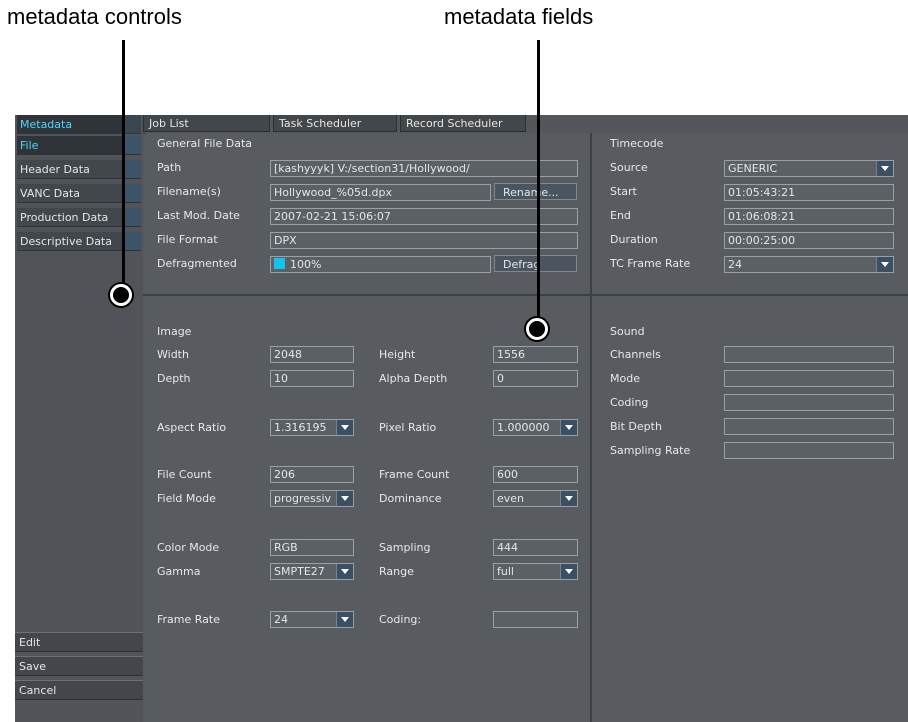 Image resolution: width=908 pixels, height=722 pixels. What do you see at coordinates (627, 331) in the screenshot?
I see `sound-title: Sound` at bounding box center [627, 331].